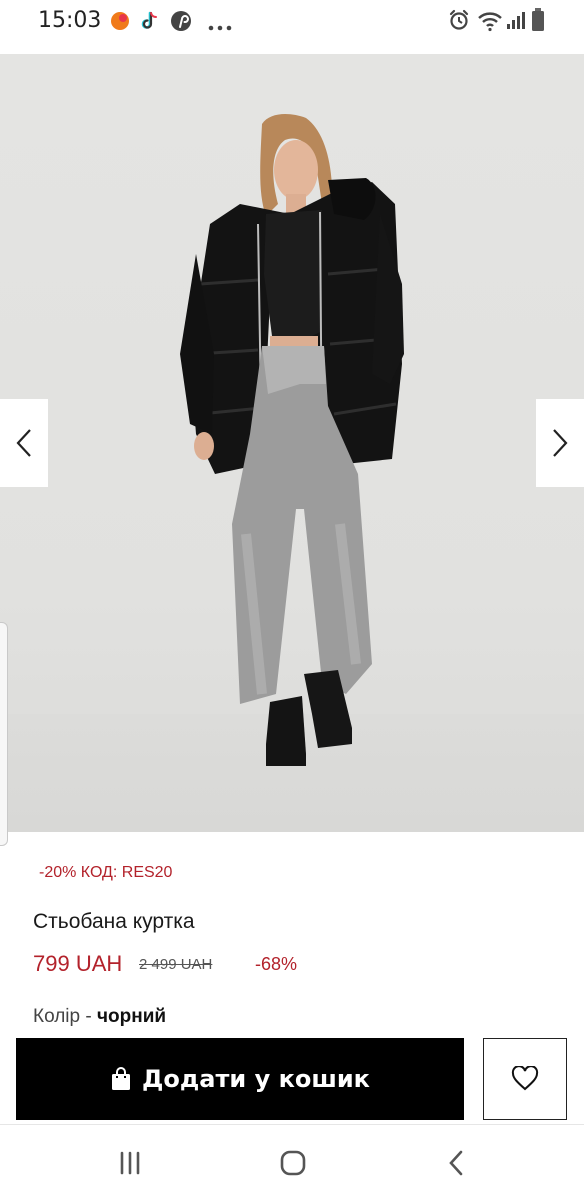 This screenshot has height=1201, width=584. Describe the element at coordinates (120, 23) in the screenshot. I see `notification-app-icon` at that location.